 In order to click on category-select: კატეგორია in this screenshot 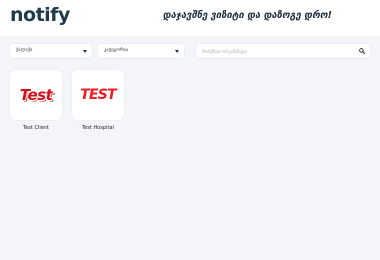, I will do `click(141, 51)`.